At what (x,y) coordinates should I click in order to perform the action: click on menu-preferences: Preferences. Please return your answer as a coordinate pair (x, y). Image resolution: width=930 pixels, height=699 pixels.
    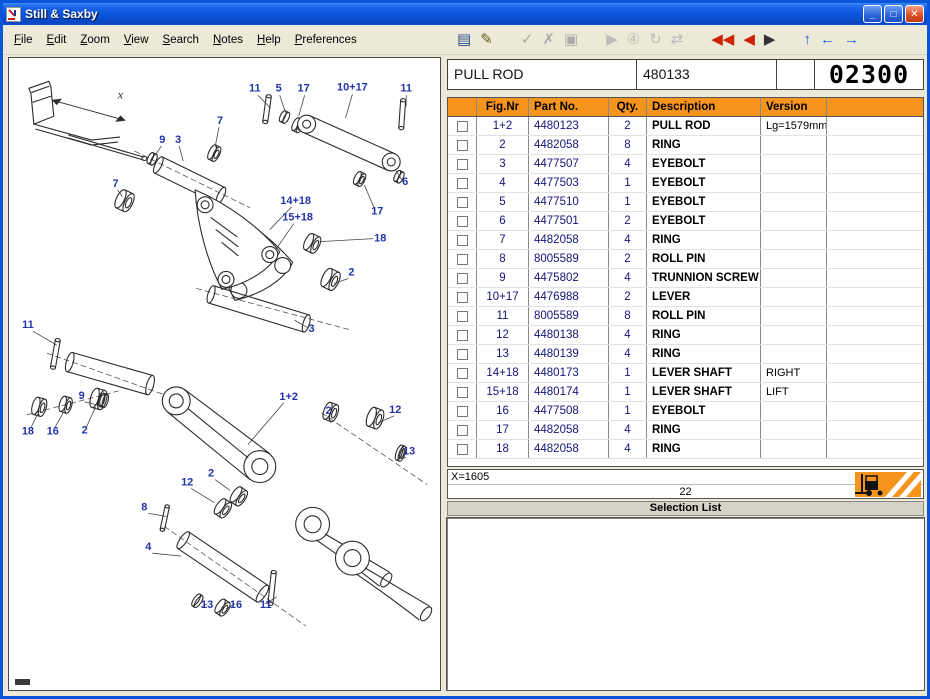
    Looking at the image, I should click on (326, 40).